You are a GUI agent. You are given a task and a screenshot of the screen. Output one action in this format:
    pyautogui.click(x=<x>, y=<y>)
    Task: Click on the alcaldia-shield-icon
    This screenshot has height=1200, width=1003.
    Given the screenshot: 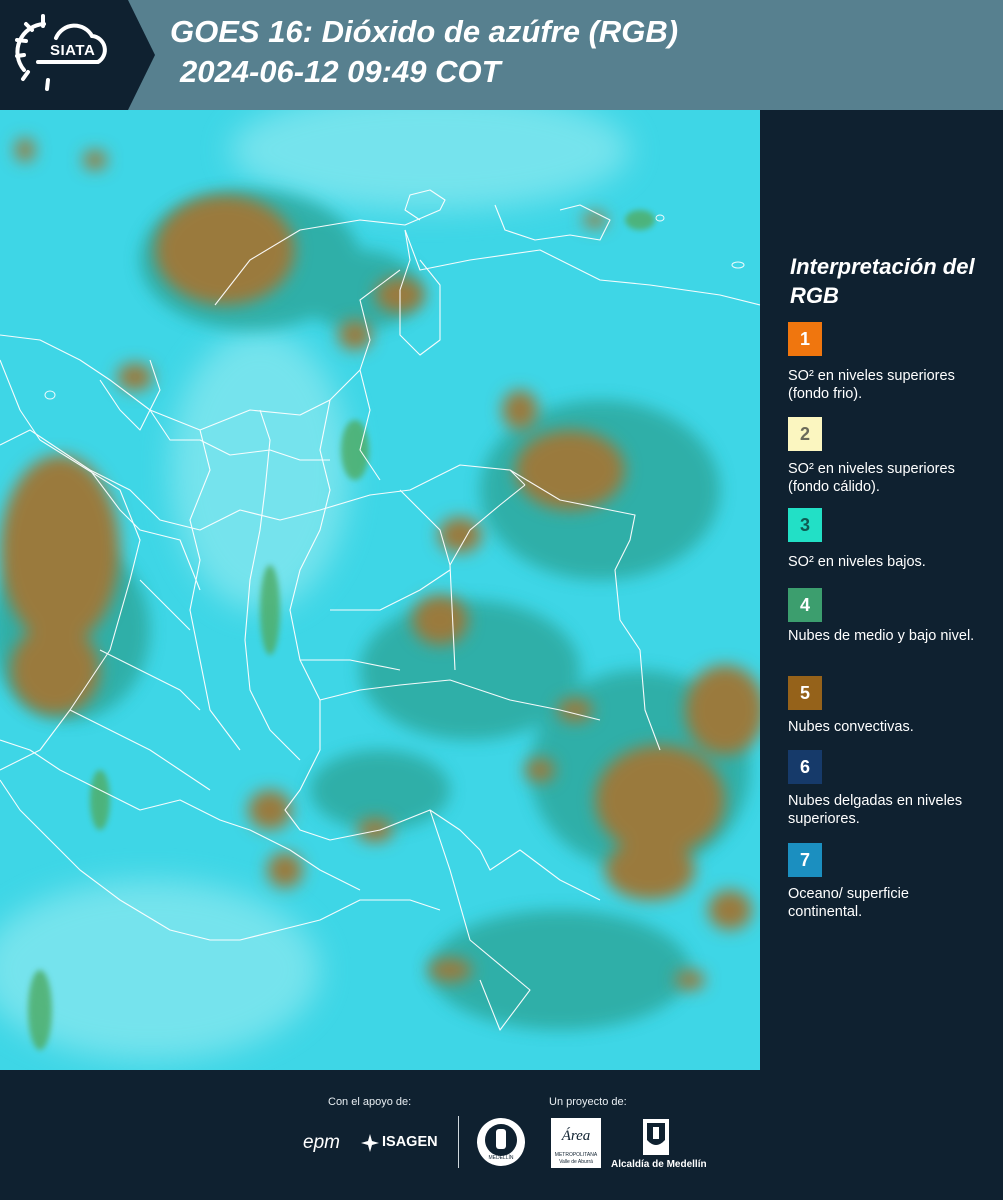 What is the action you would take?
    pyautogui.click(x=656, y=1137)
    